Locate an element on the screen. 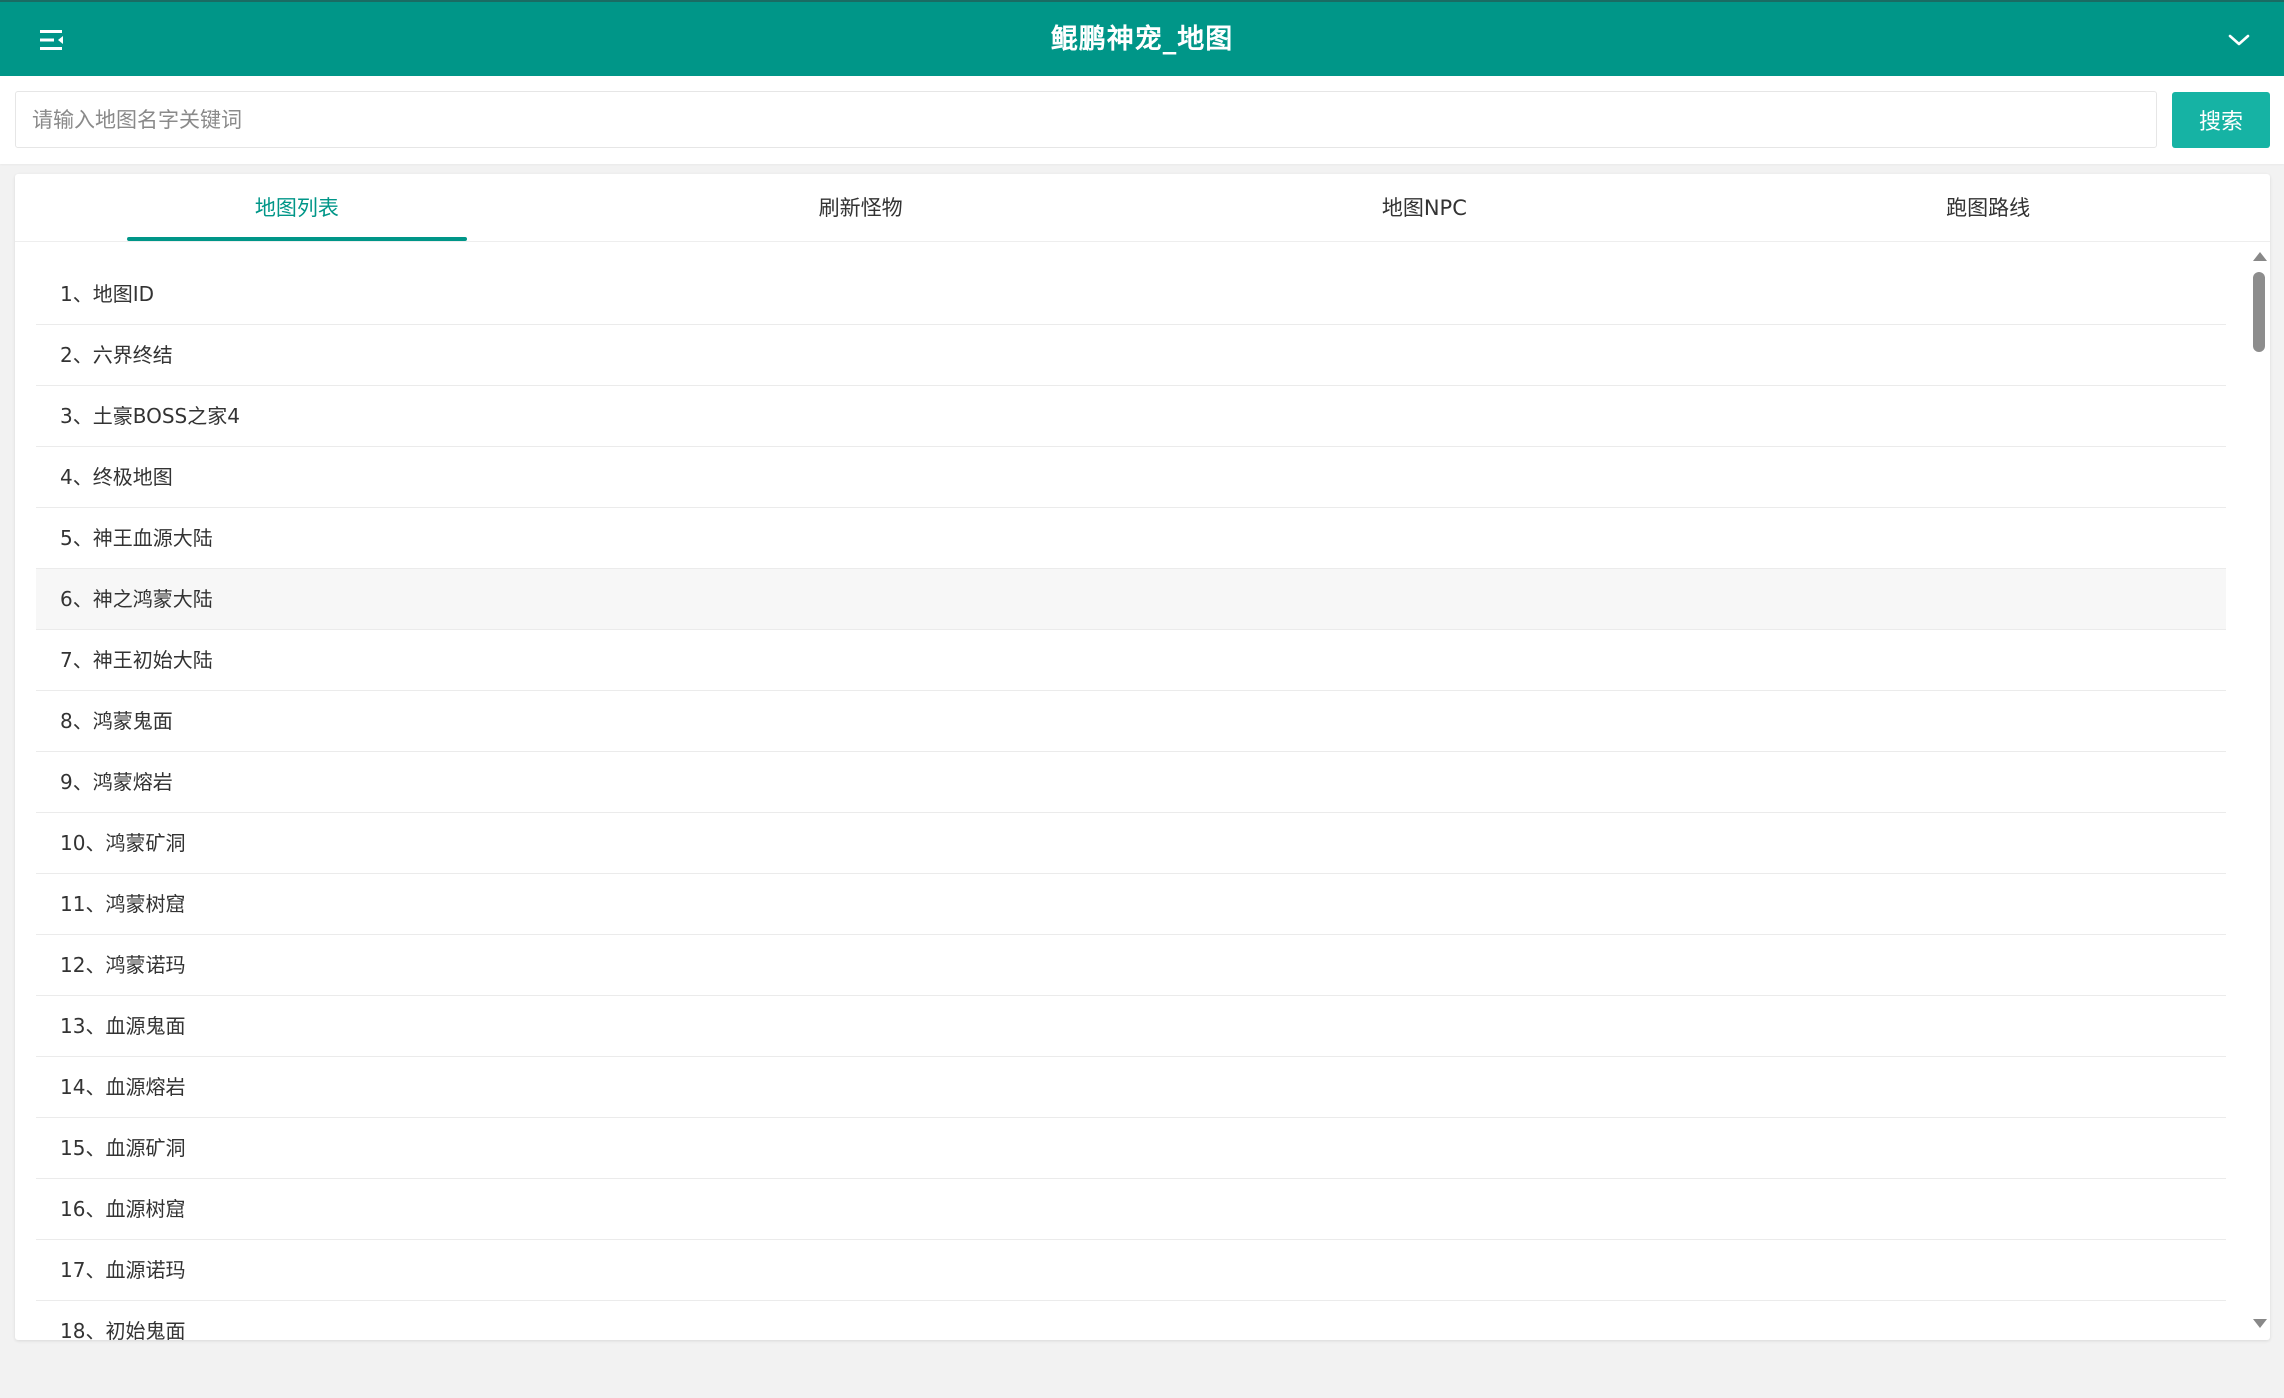  chevron-down-icon is located at coordinates (2239, 40).